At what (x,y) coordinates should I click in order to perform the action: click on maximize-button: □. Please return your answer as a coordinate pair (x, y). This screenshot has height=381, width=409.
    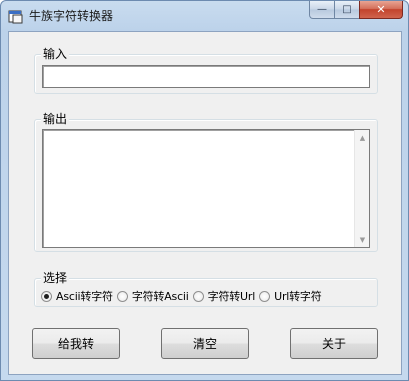
    Looking at the image, I should click on (347, 10).